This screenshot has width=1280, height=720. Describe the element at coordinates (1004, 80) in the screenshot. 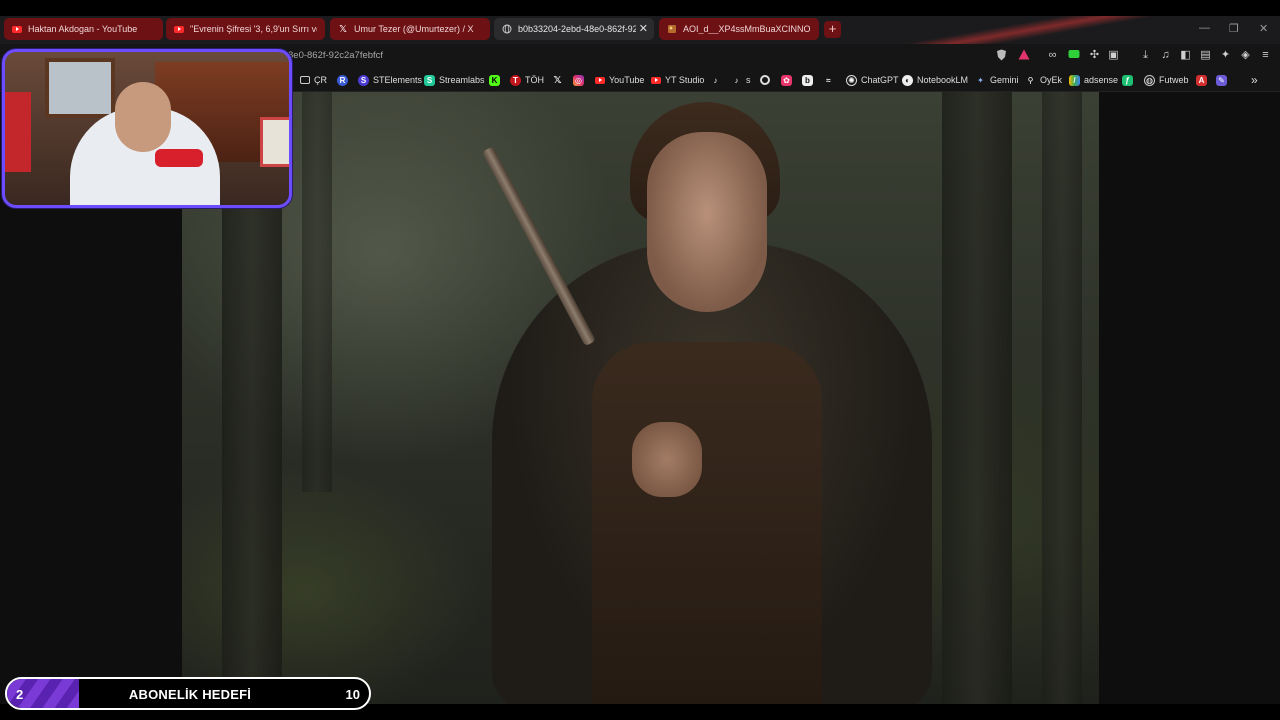

I see `bookmark-label: Gemini` at that location.